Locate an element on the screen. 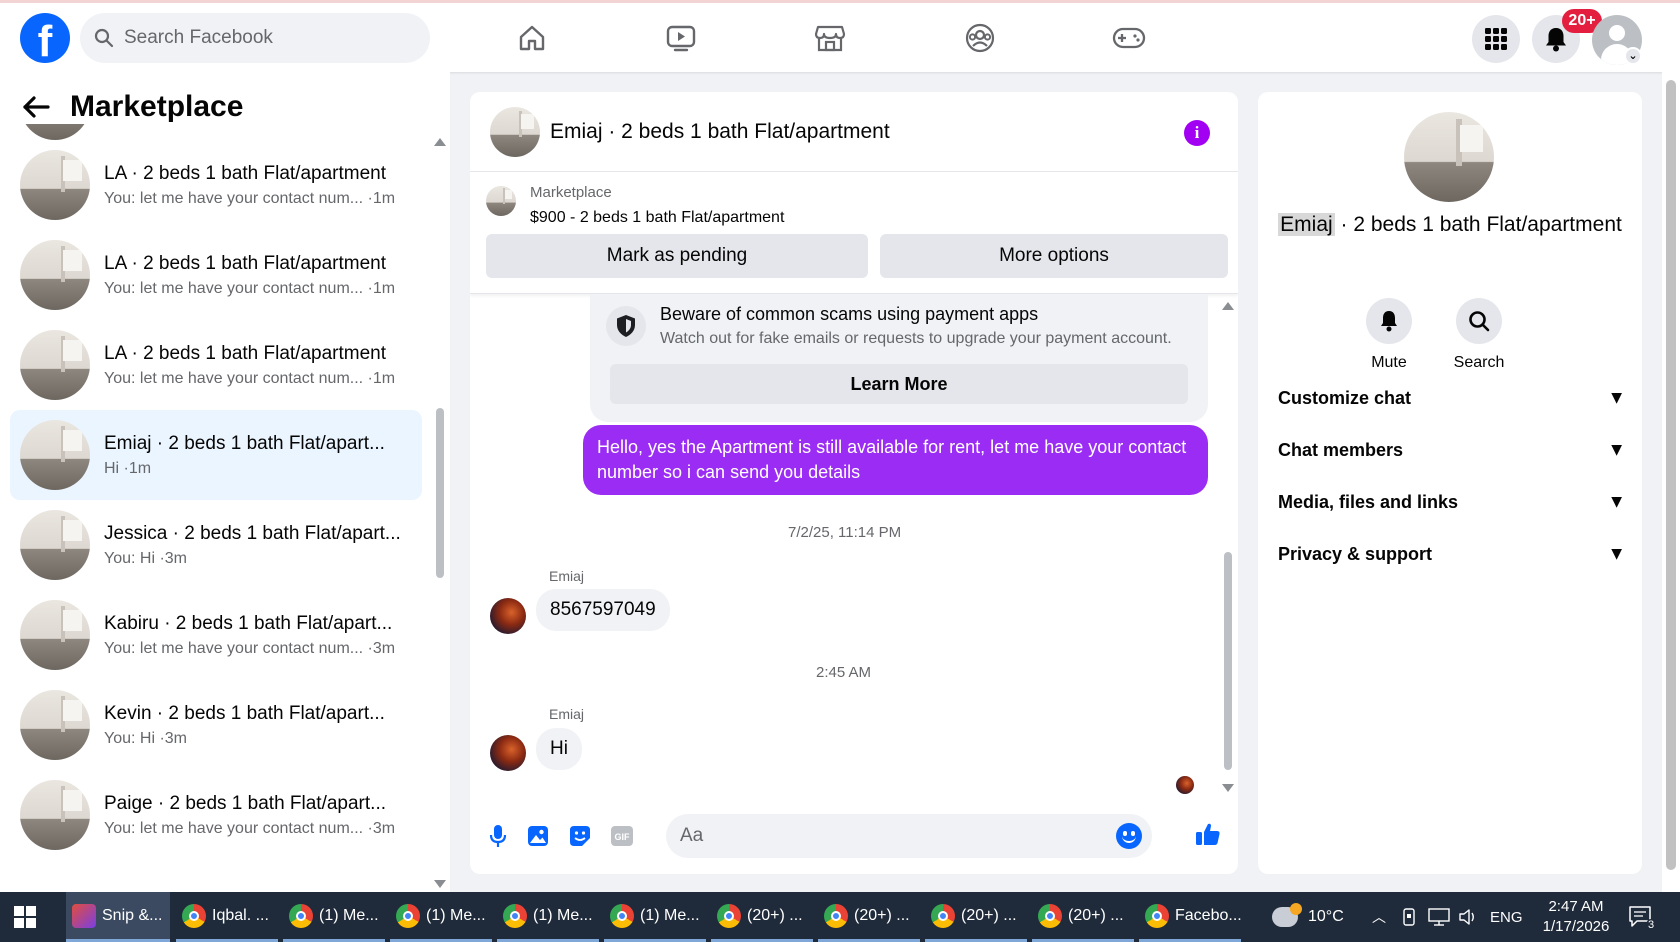  volume-icon is located at coordinates (1468, 917).